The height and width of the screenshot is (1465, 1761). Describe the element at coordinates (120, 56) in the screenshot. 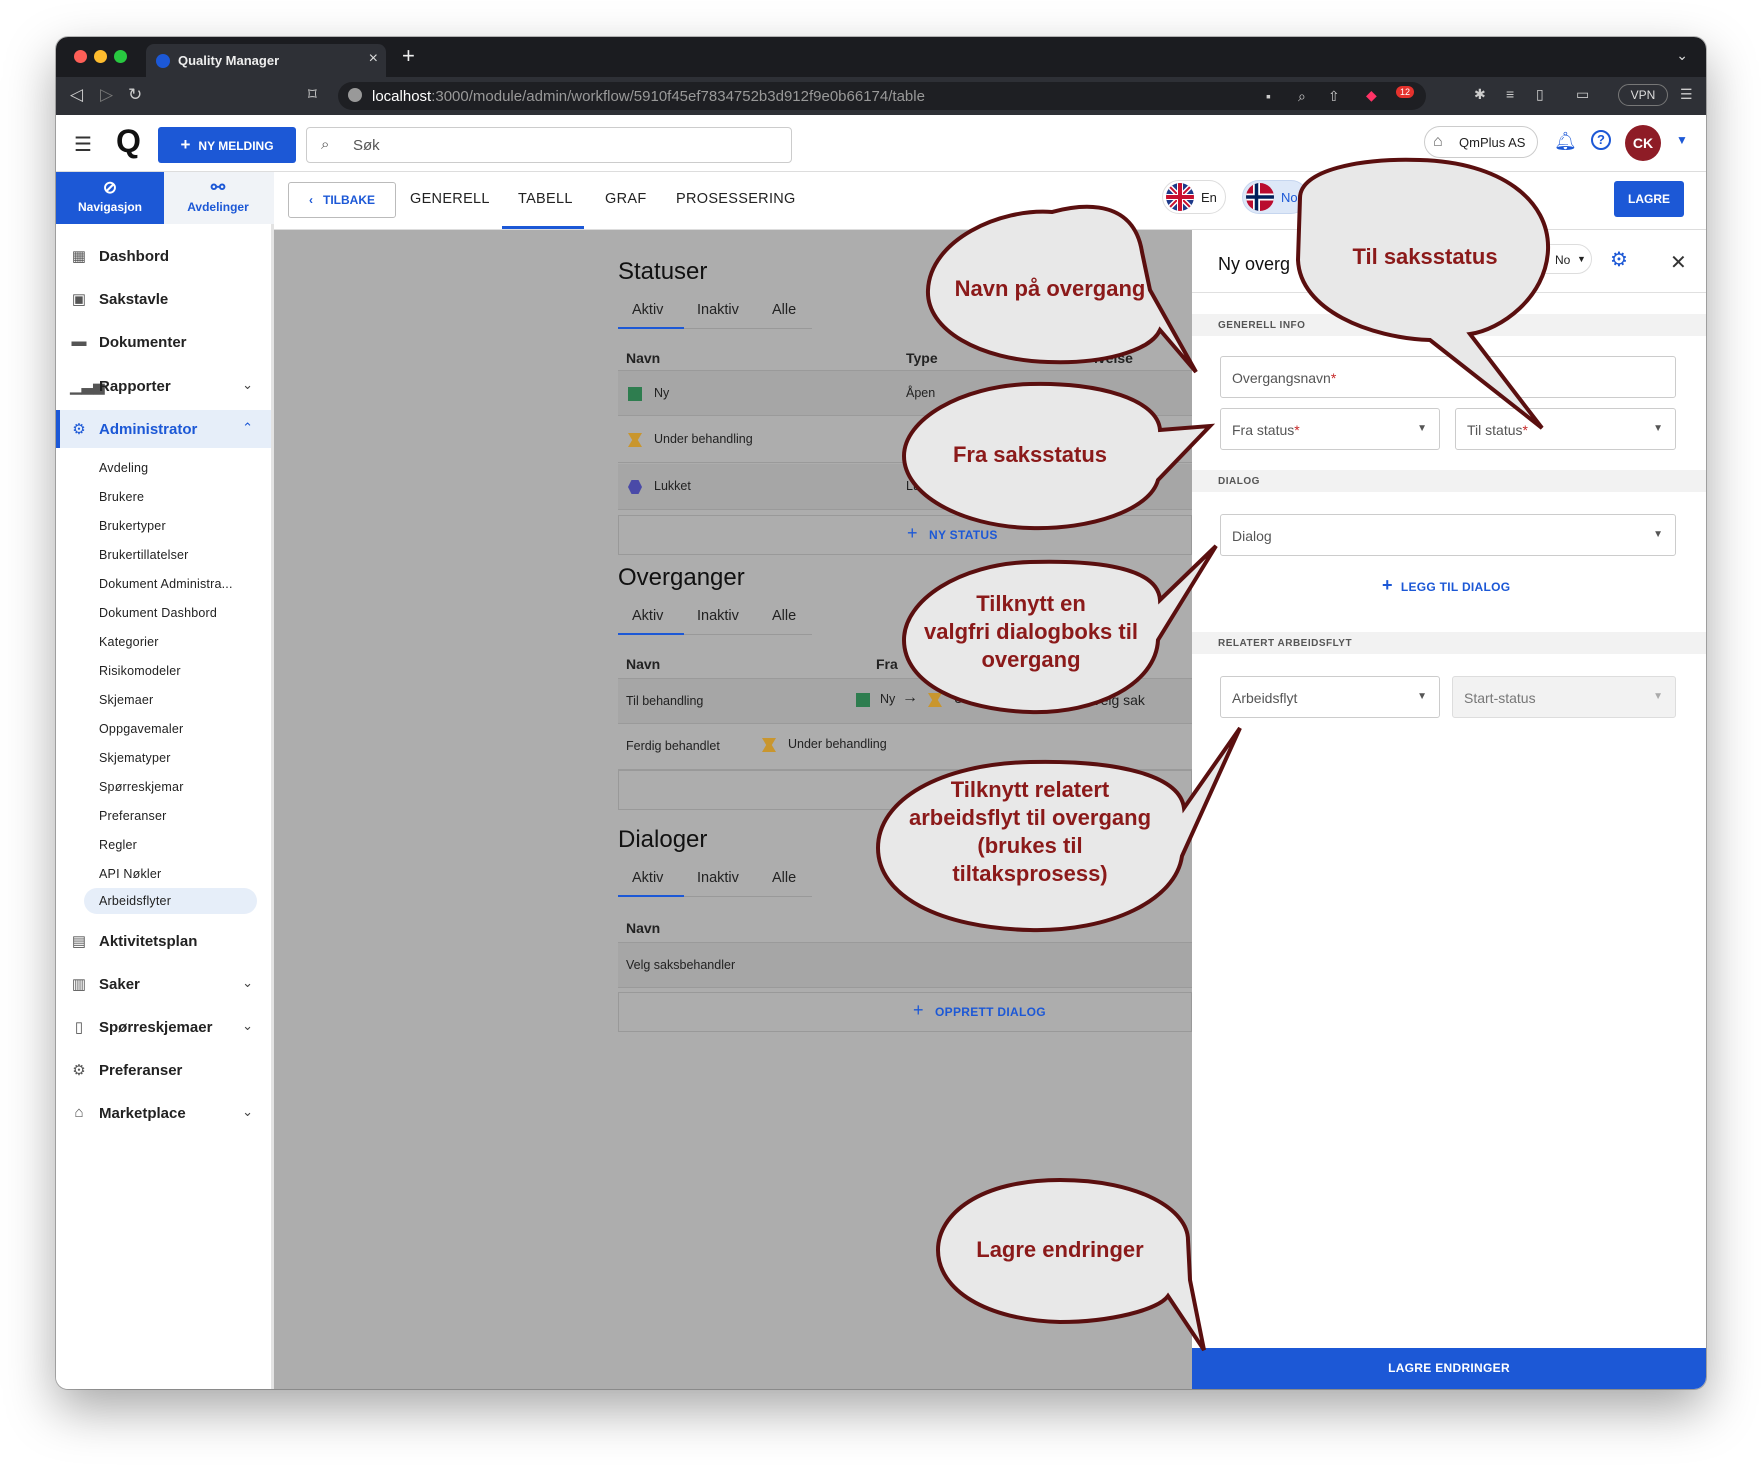

I see `maximize-window-button` at that location.